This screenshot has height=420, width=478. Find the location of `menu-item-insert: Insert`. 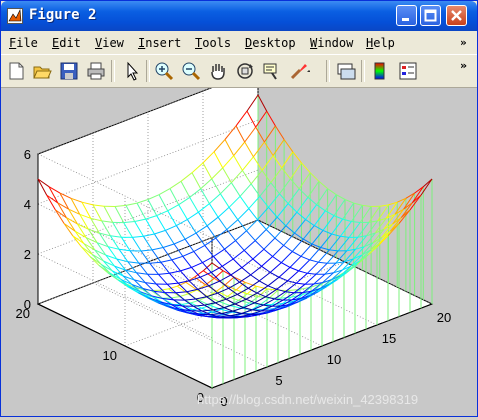

menu-item-insert: Insert is located at coordinates (159, 43).